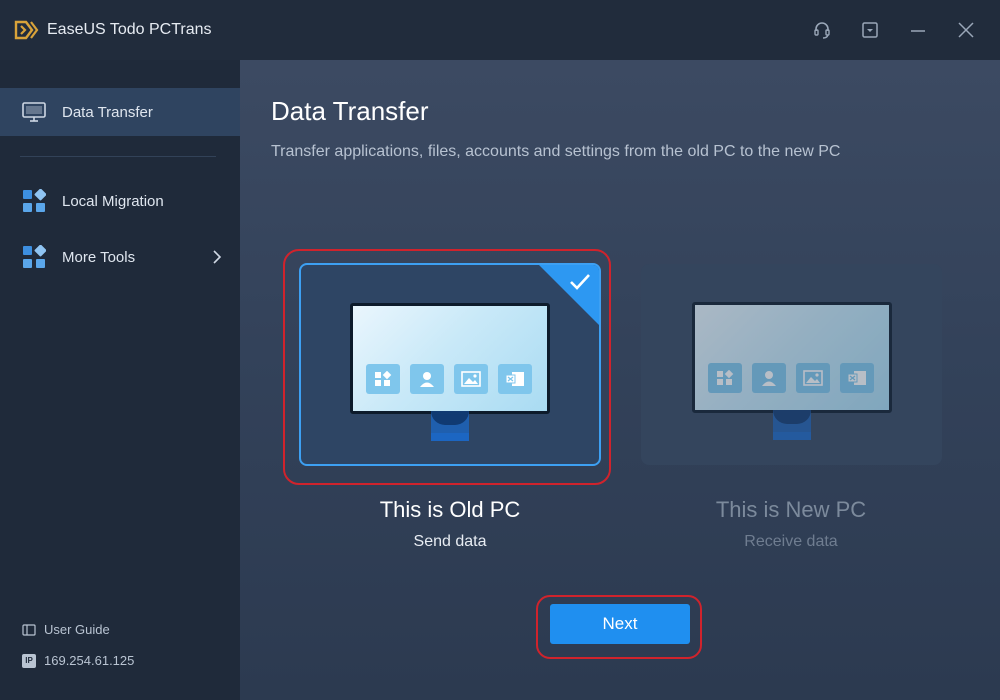 Image resolution: width=1000 pixels, height=700 pixels. I want to click on monitor-icon, so click(34, 112).